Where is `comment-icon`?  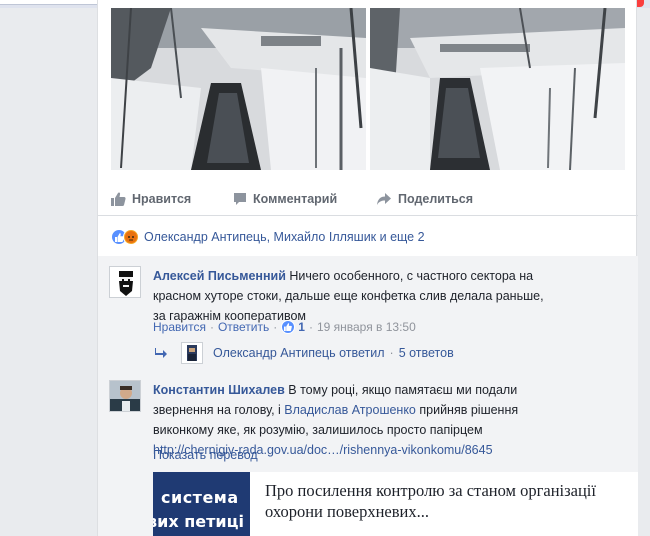 comment-icon is located at coordinates (240, 199).